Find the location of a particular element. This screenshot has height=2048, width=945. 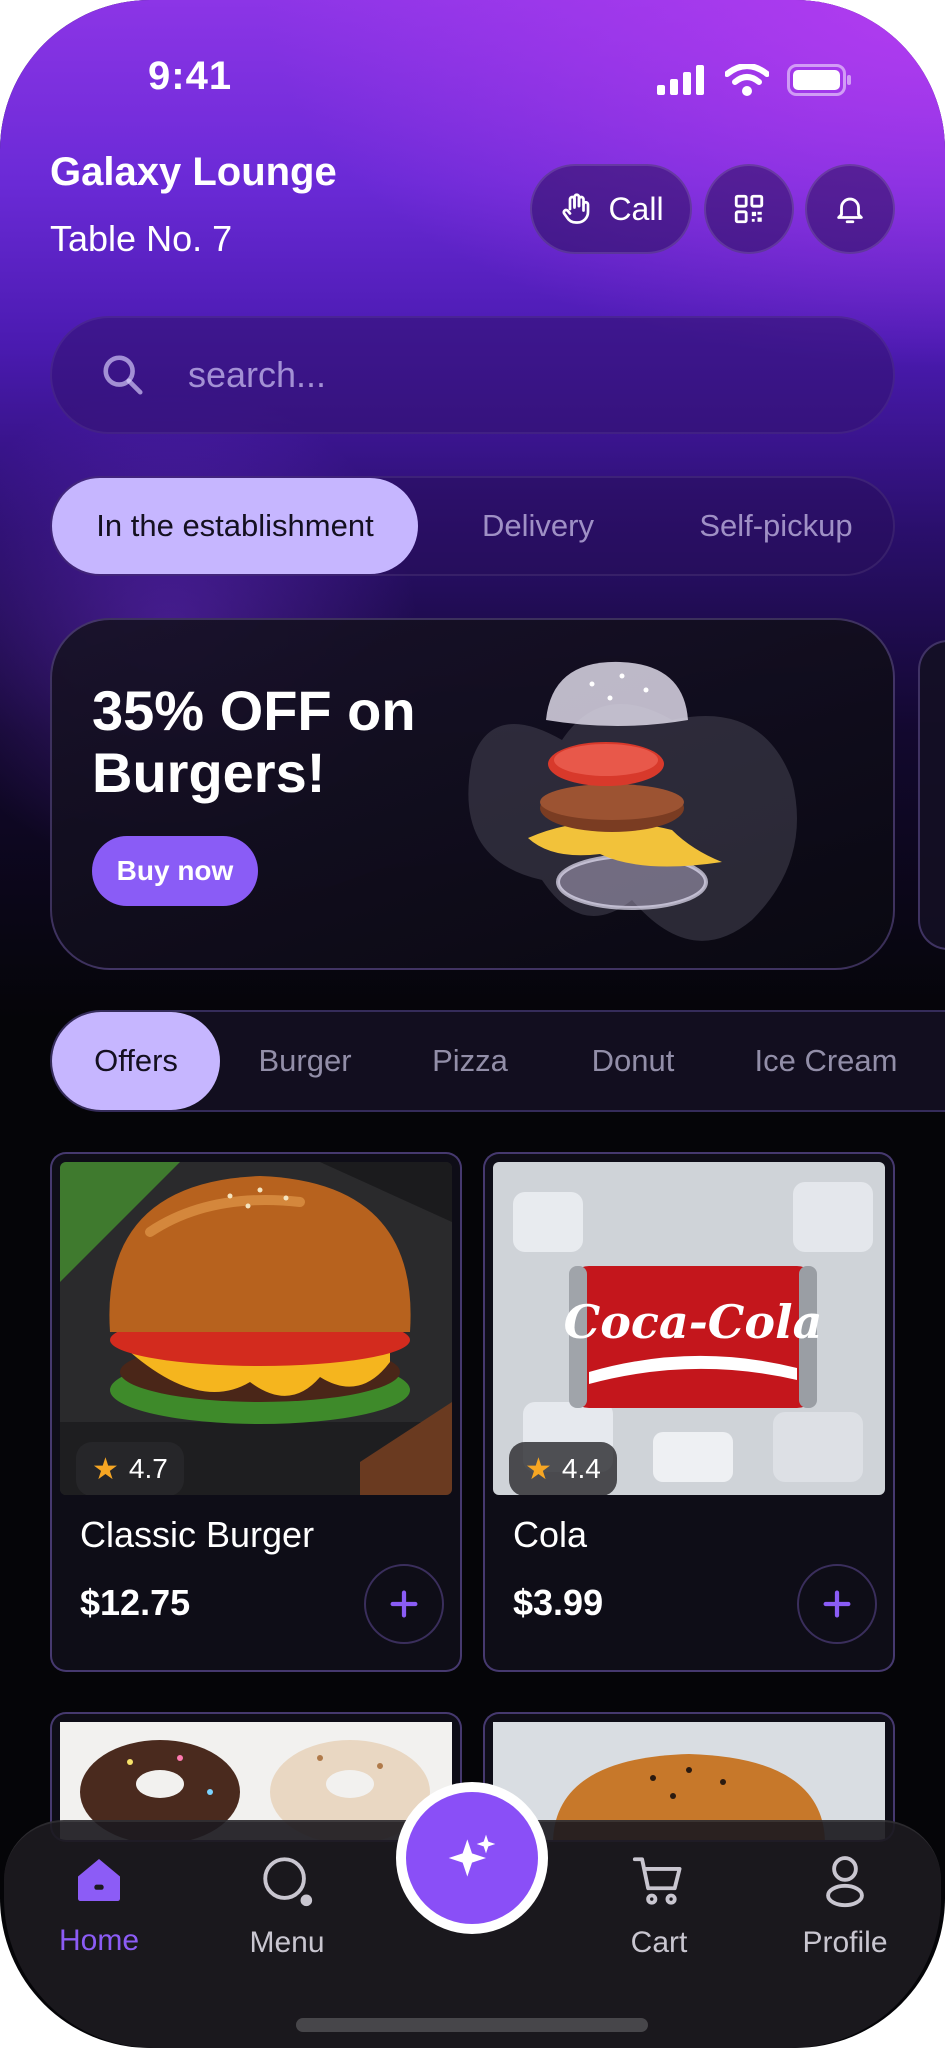

home-indicator is located at coordinates (472, 2025).